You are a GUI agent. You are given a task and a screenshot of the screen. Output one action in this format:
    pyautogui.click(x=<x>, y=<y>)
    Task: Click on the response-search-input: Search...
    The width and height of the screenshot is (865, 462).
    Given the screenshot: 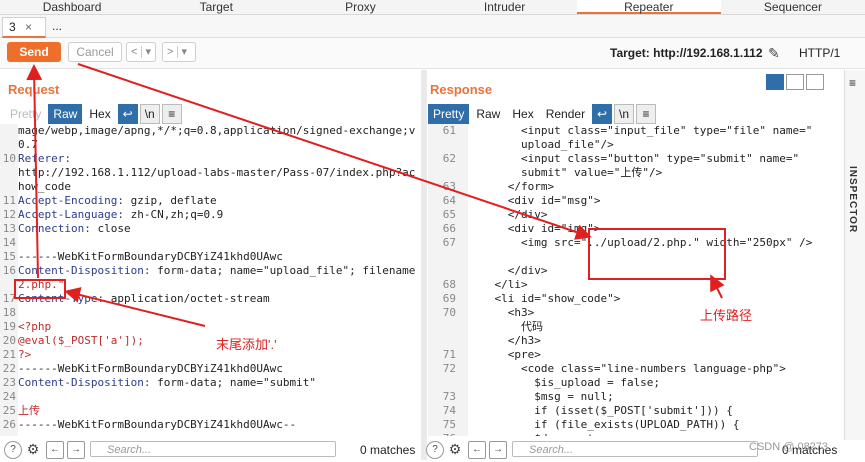 What is the action you would take?
    pyautogui.click(x=635, y=449)
    